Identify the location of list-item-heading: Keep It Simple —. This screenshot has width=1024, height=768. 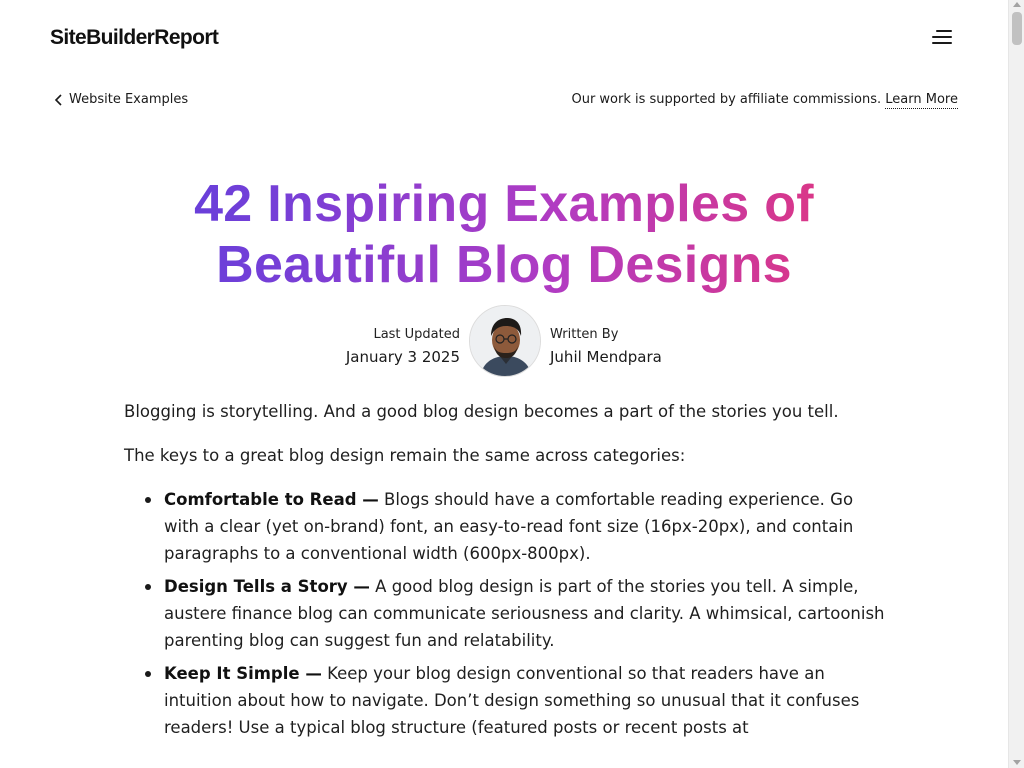
(243, 673).